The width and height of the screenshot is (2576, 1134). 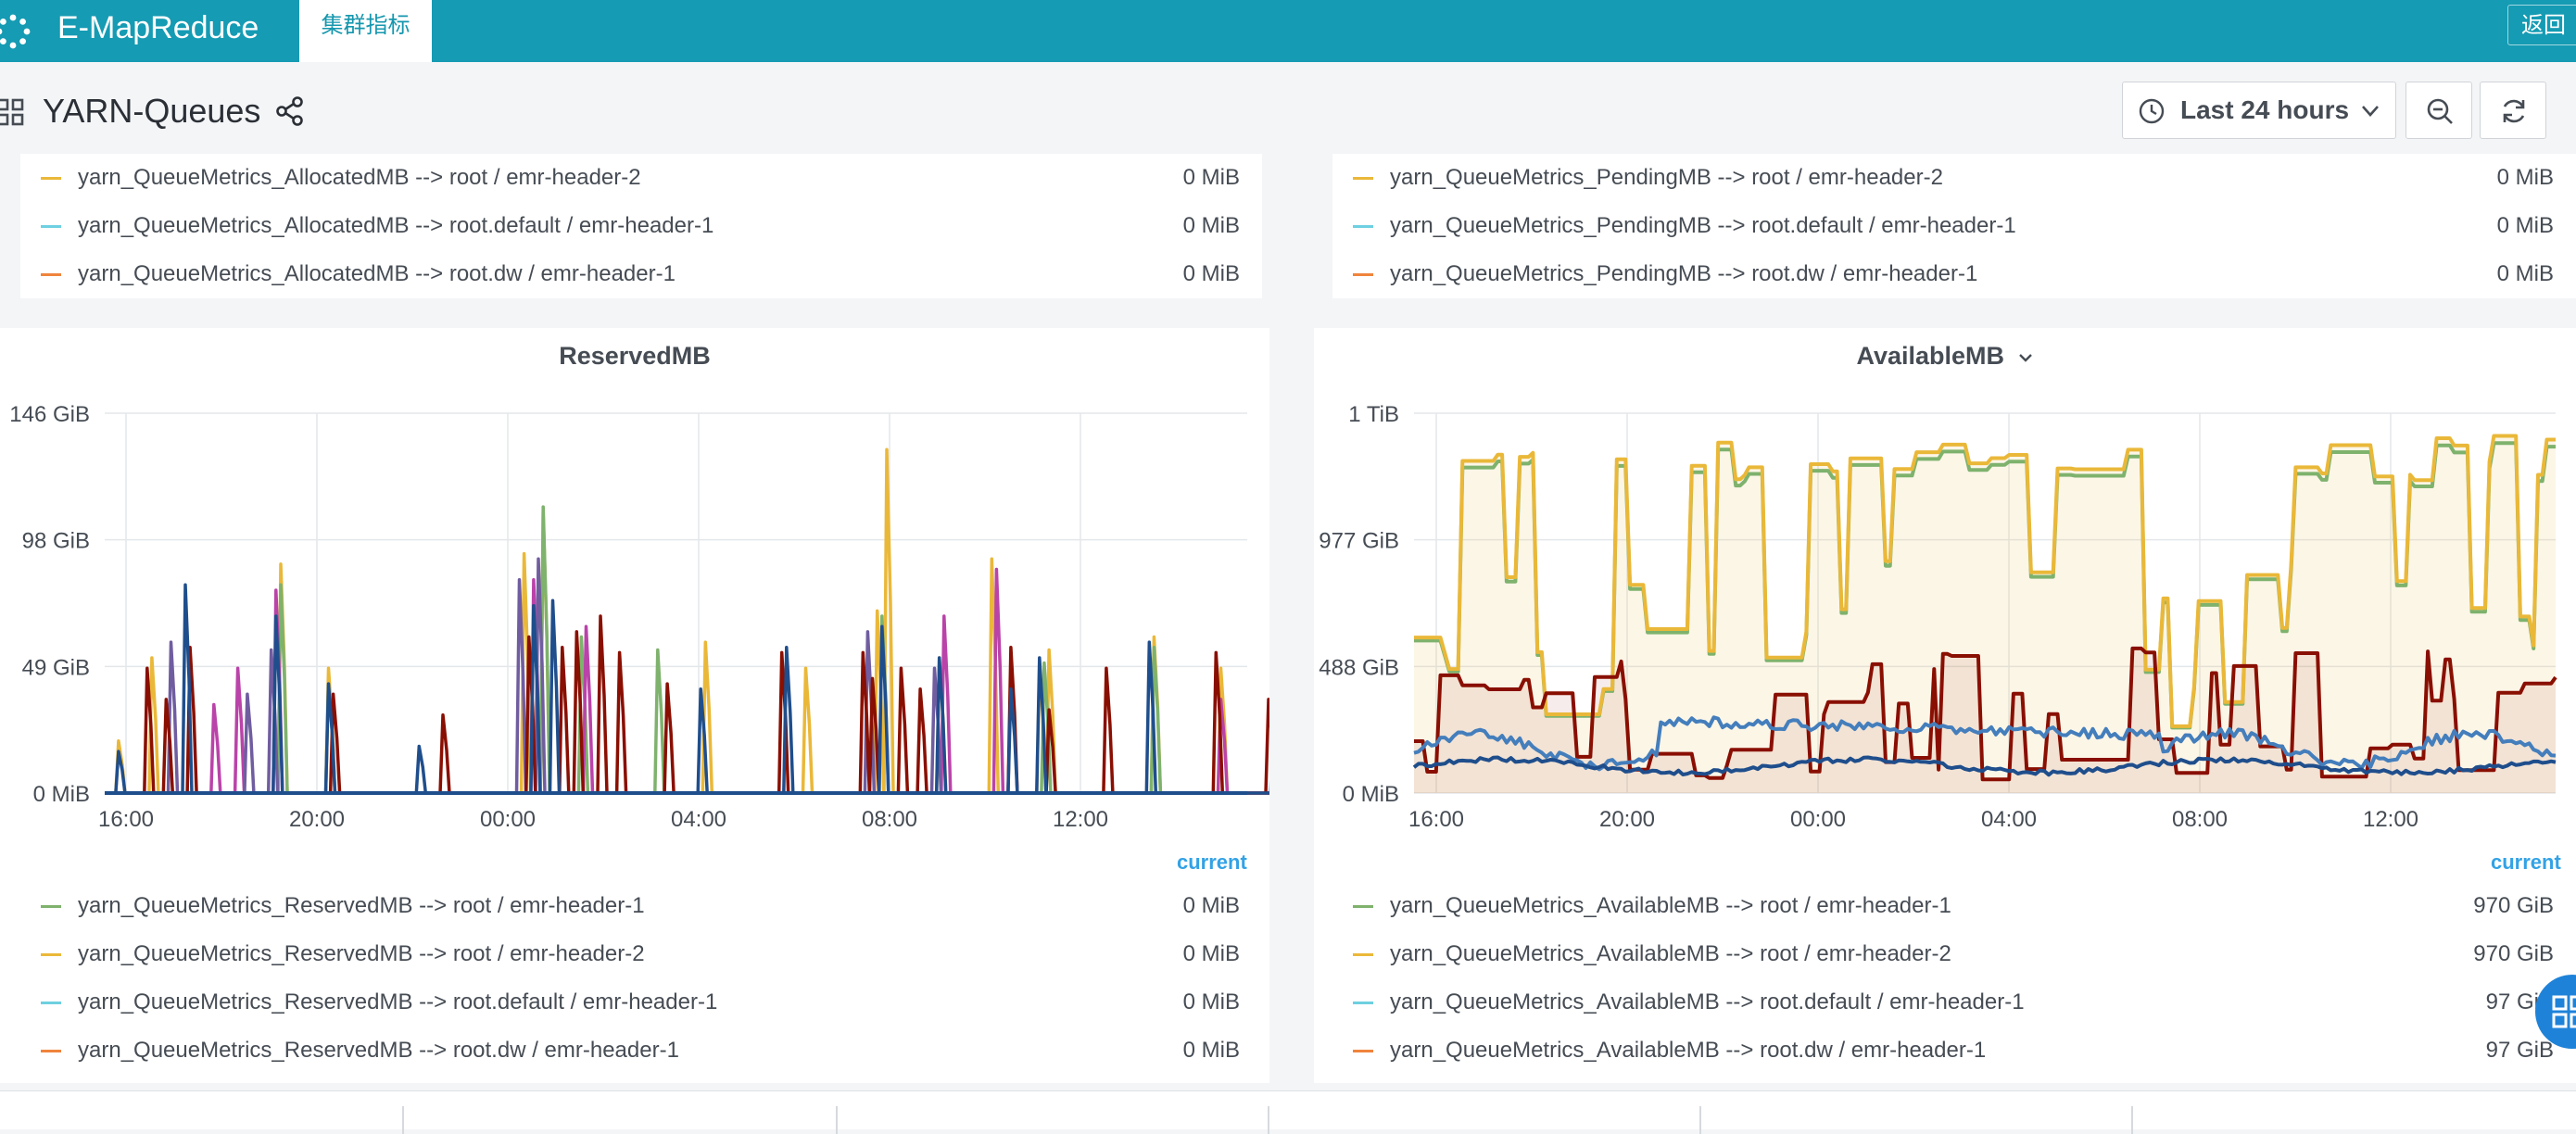 What do you see at coordinates (158, 27) in the screenshot?
I see `brand-name: E-MapReduce` at bounding box center [158, 27].